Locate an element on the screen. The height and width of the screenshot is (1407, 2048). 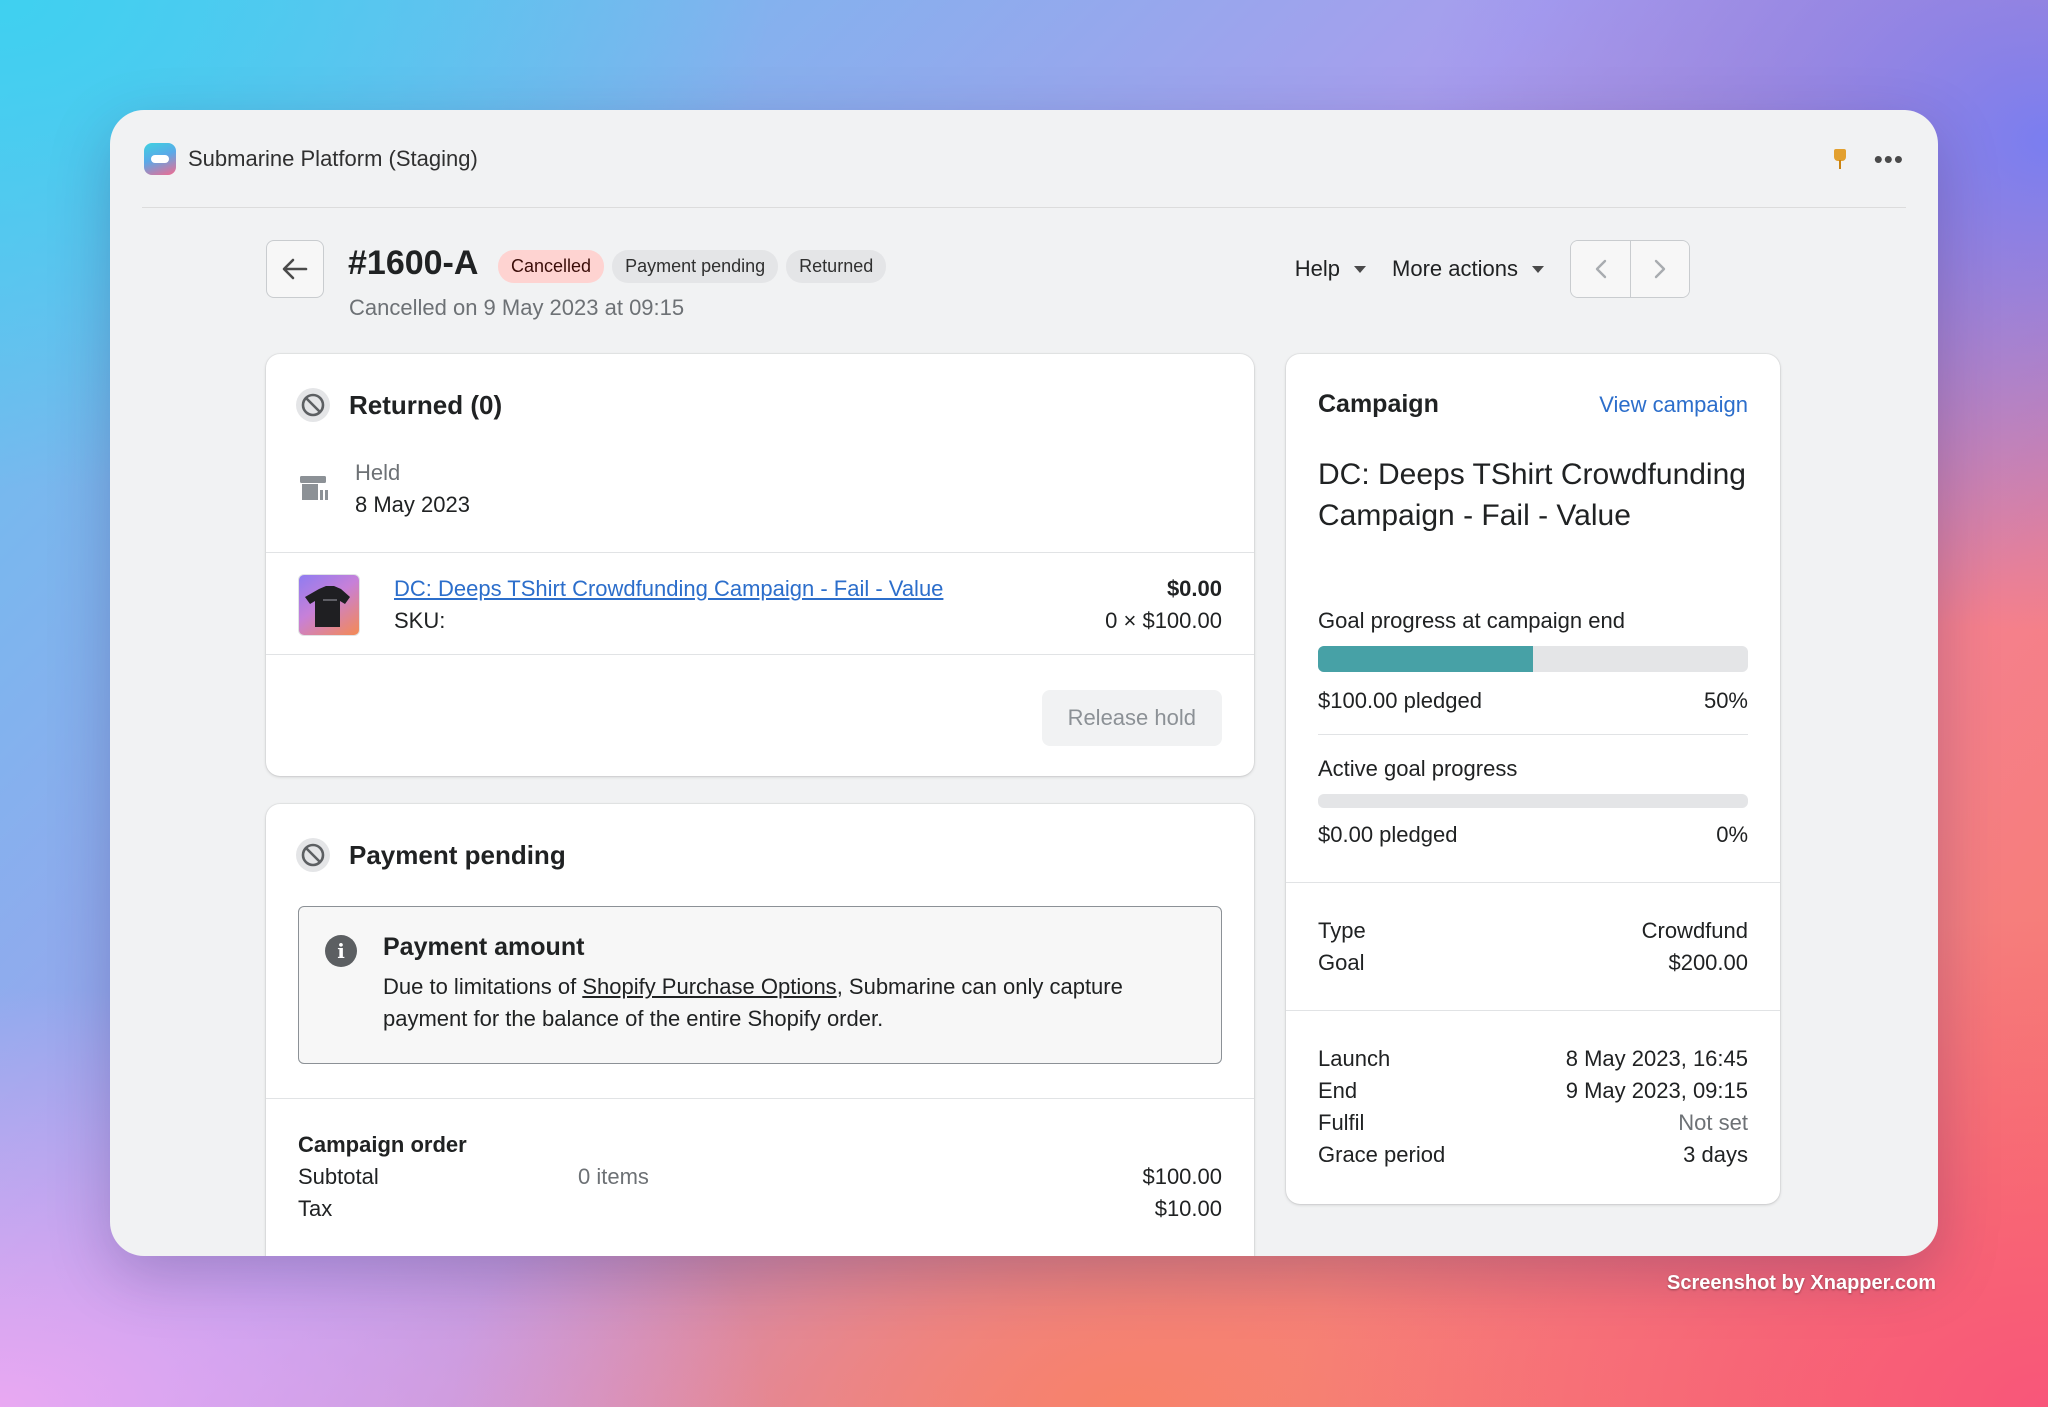
tax-value: $10.00 is located at coordinates (1188, 1208).